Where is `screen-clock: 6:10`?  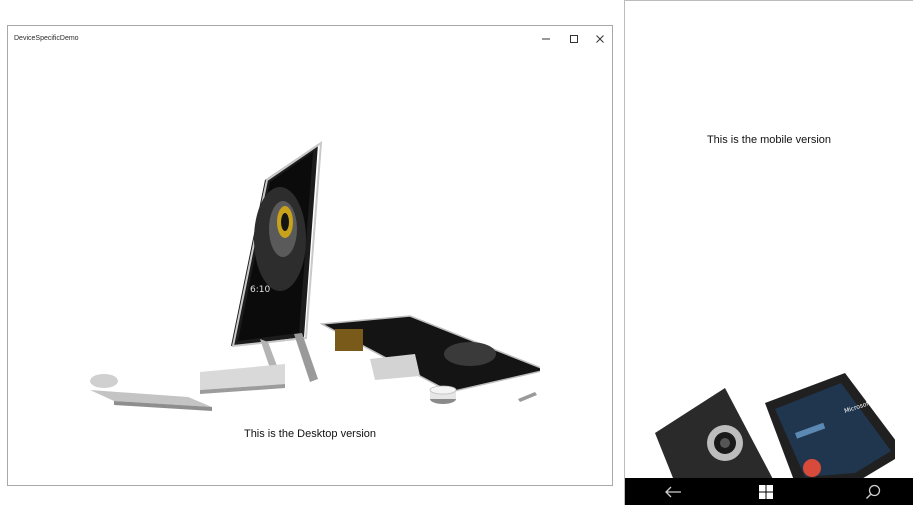 screen-clock: 6:10 is located at coordinates (260, 290).